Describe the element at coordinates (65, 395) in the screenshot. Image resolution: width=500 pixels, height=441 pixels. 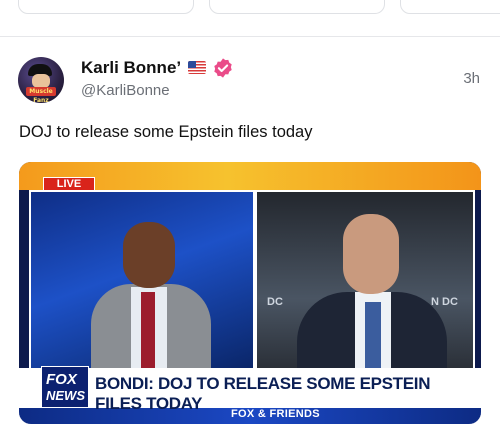
I see `logo-news-text: NEWS` at that location.